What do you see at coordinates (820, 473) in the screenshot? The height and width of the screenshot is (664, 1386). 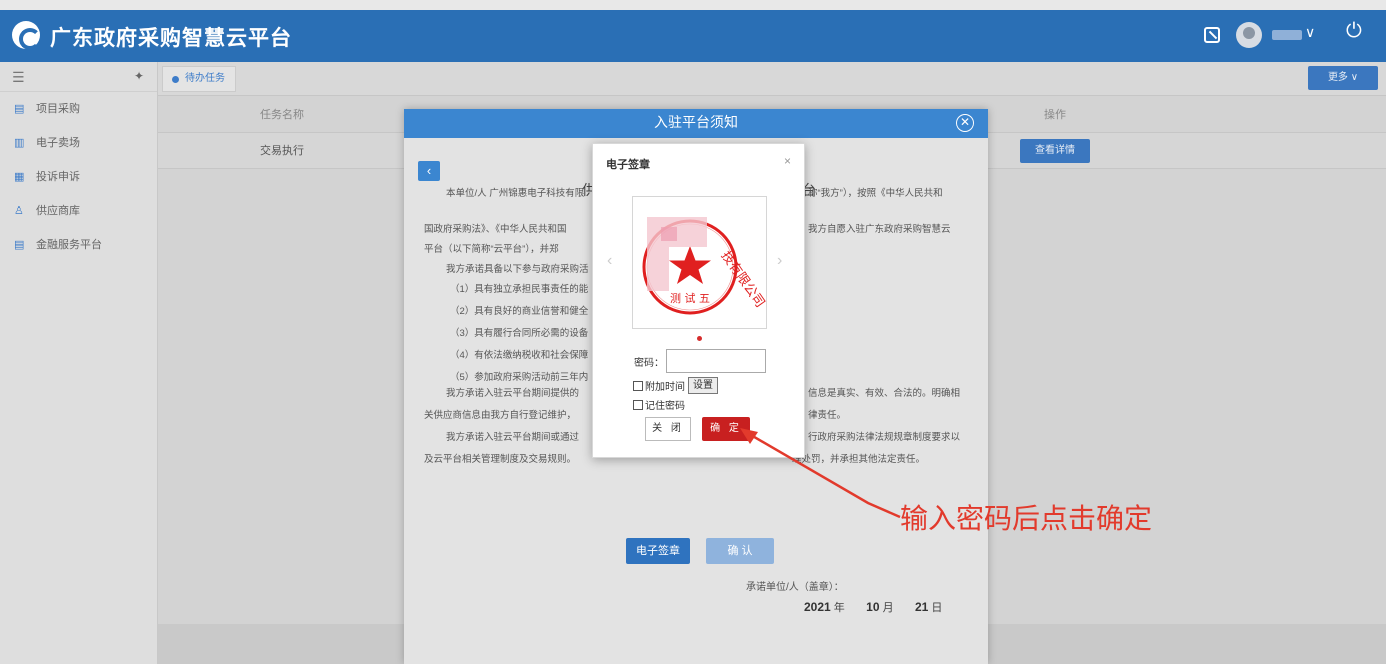 I see `annotation-arrow-icon` at bounding box center [820, 473].